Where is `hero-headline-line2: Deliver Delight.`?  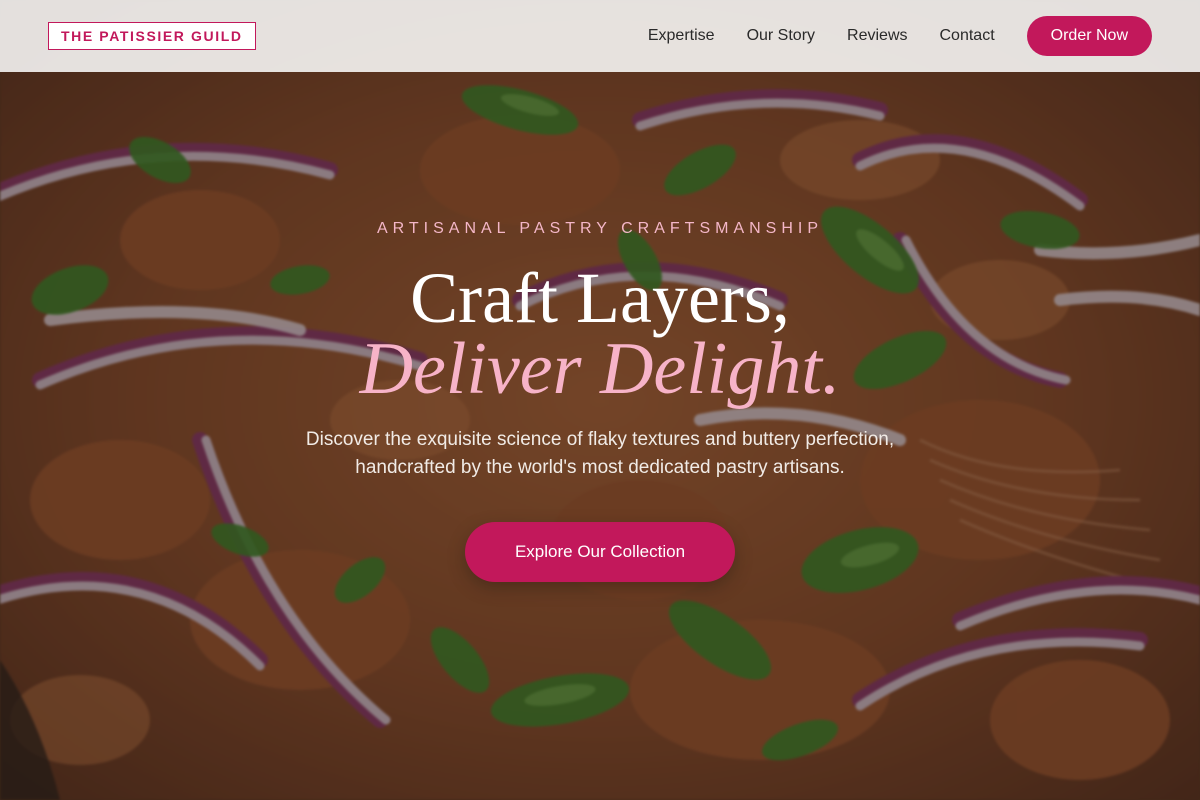
hero-headline-line2: Deliver Delight. is located at coordinates (600, 369).